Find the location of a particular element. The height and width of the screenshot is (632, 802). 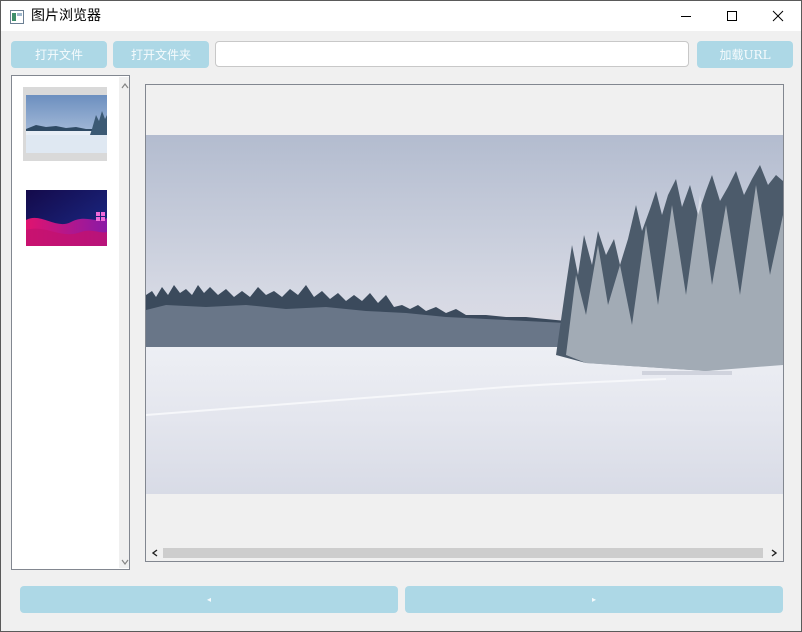

minimize-button is located at coordinates (686, 16).